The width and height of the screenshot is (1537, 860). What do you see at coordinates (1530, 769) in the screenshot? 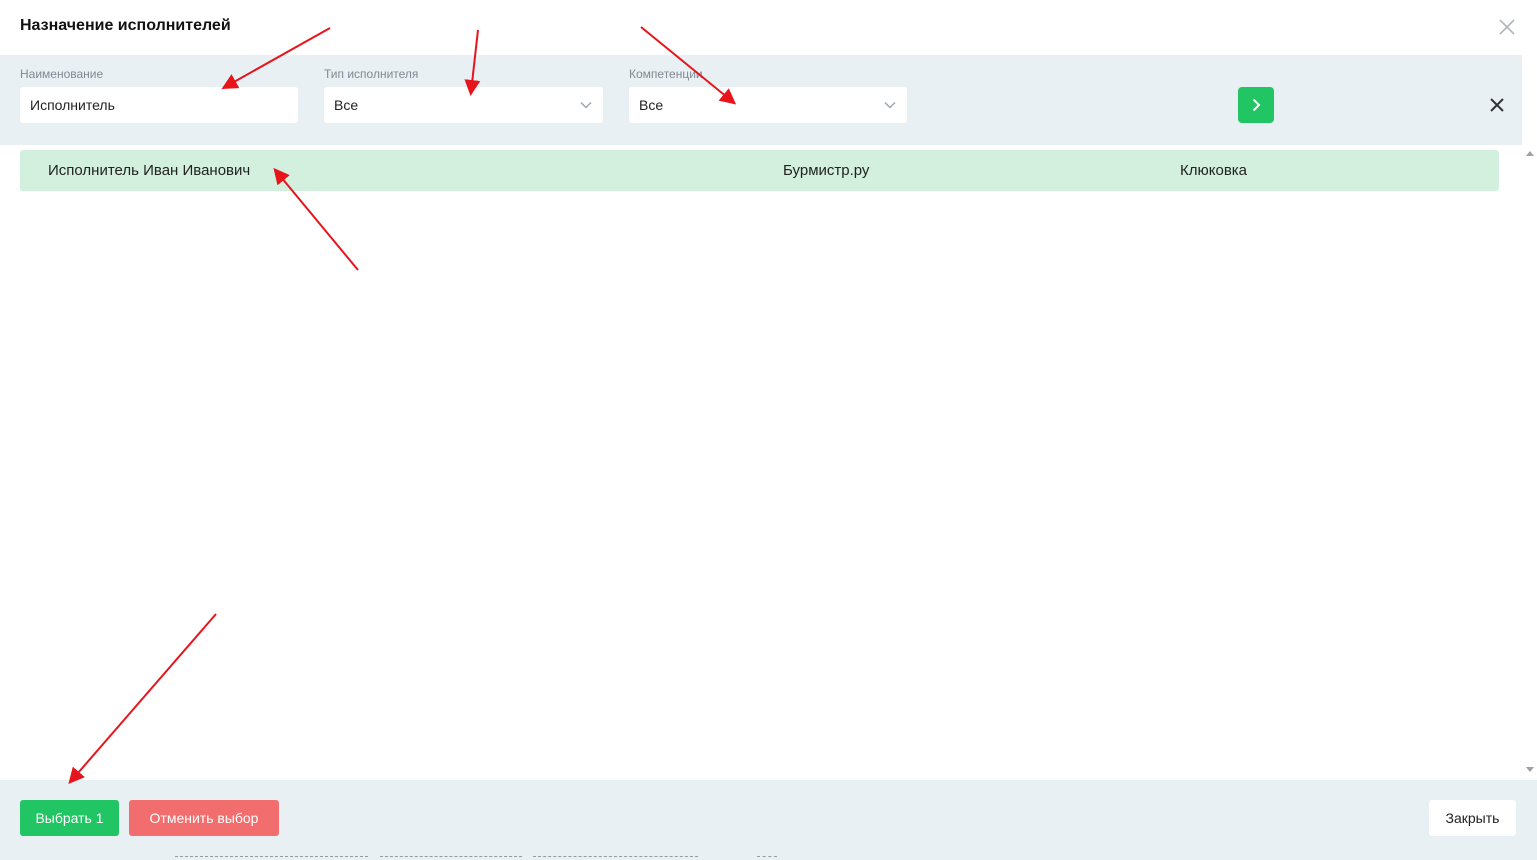
I see `scroll-down-icon` at bounding box center [1530, 769].